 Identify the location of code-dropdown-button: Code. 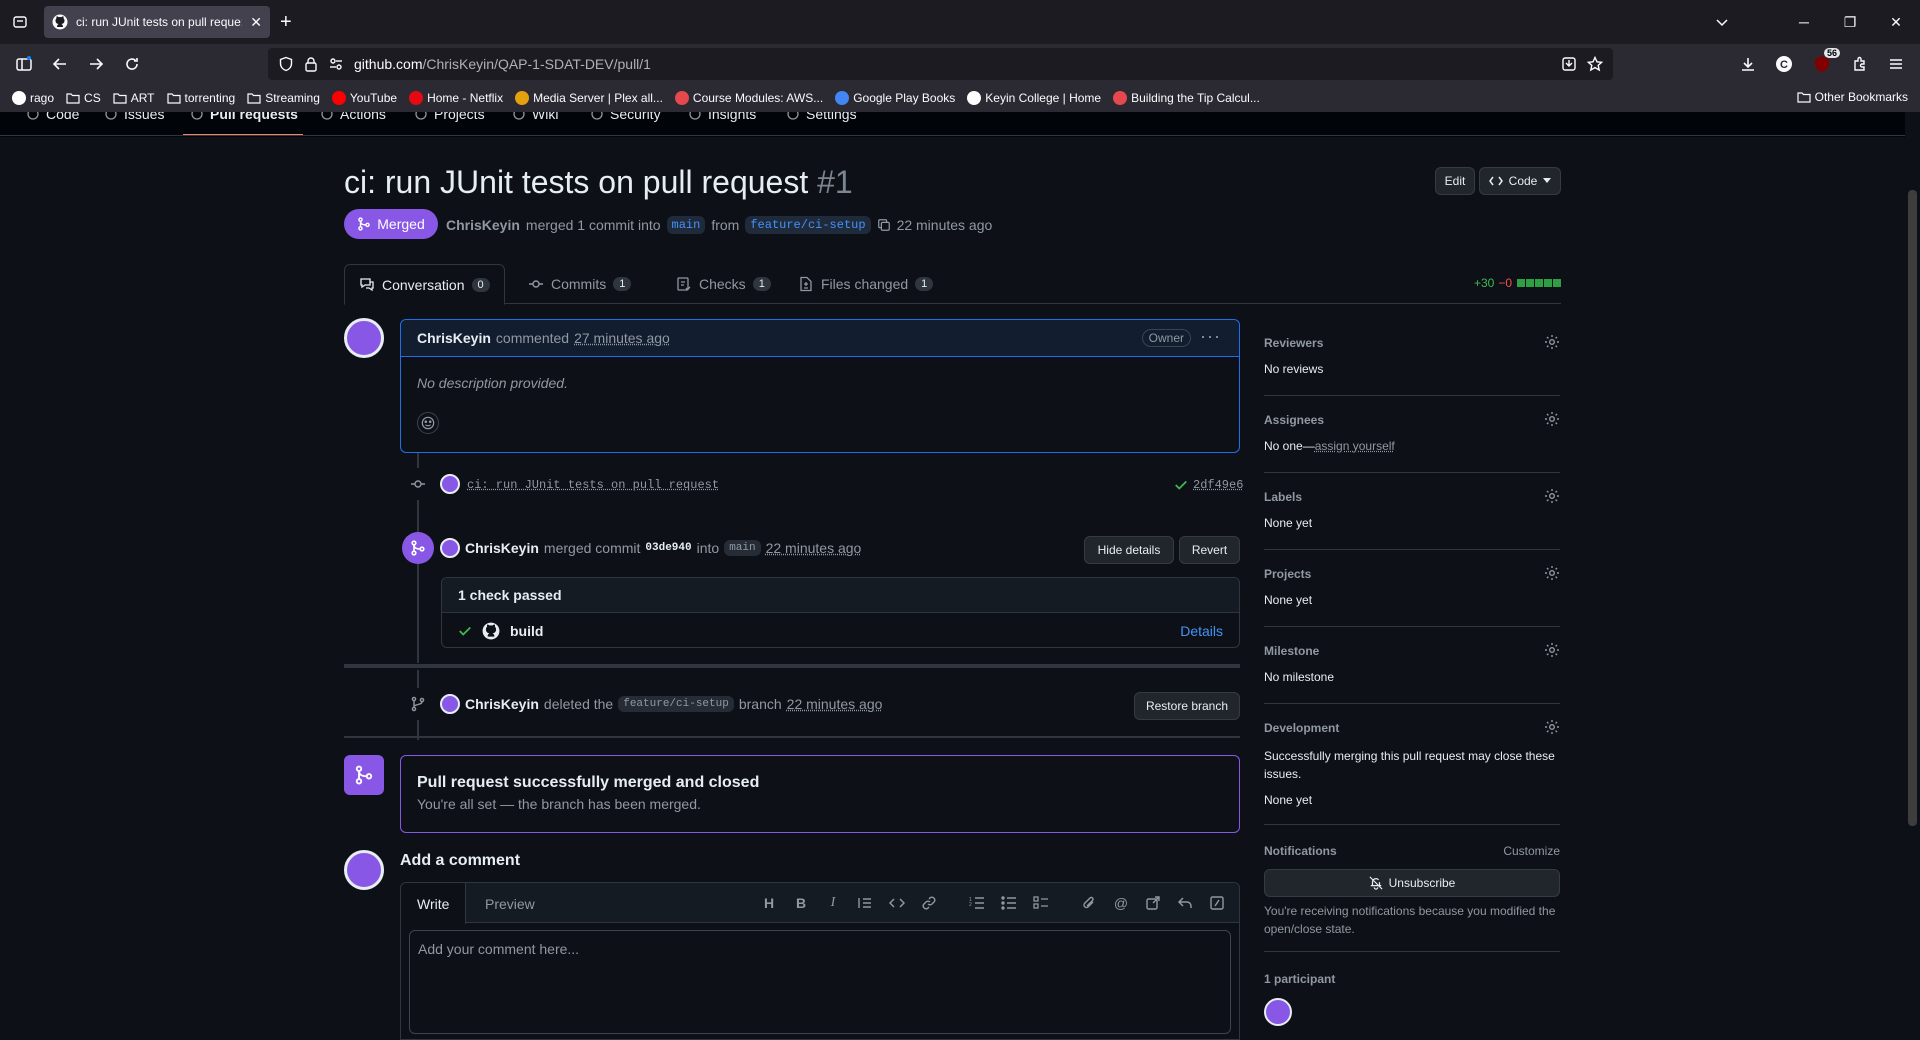
(1520, 181).